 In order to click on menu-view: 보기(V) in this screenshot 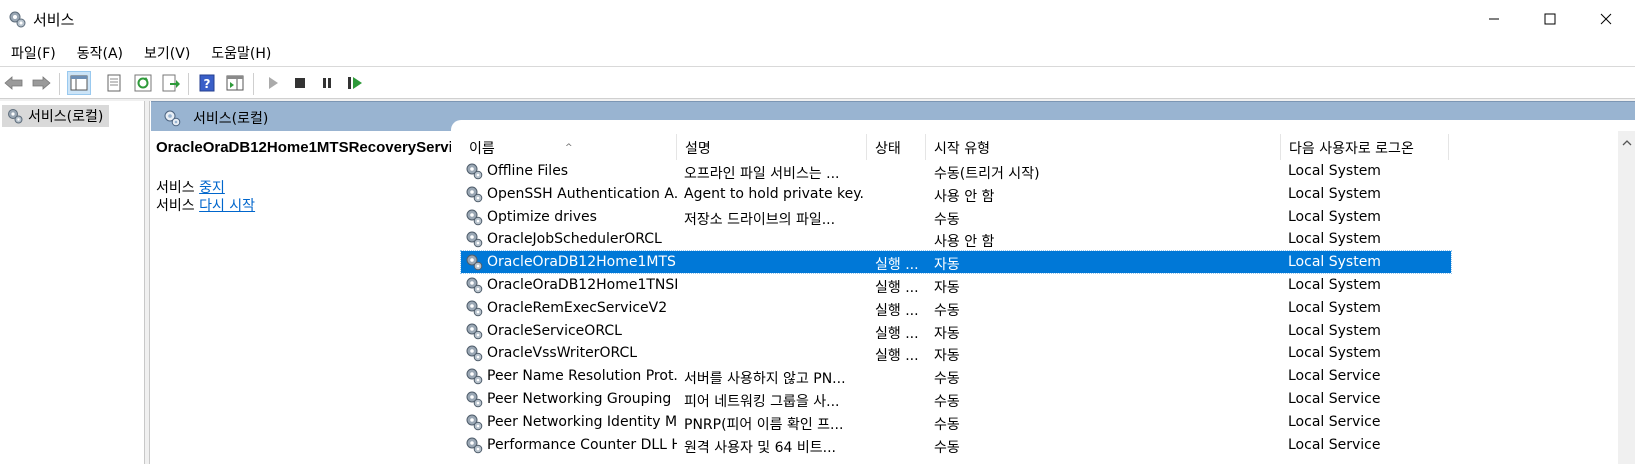, I will do `click(166, 52)`.